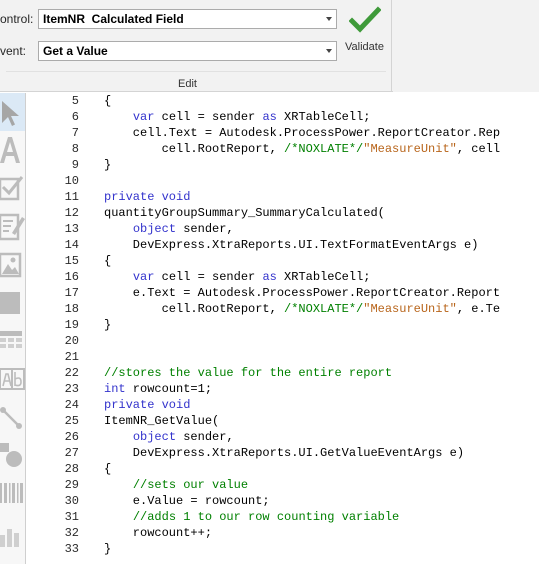  I want to click on line-number: 11, so click(71, 197).